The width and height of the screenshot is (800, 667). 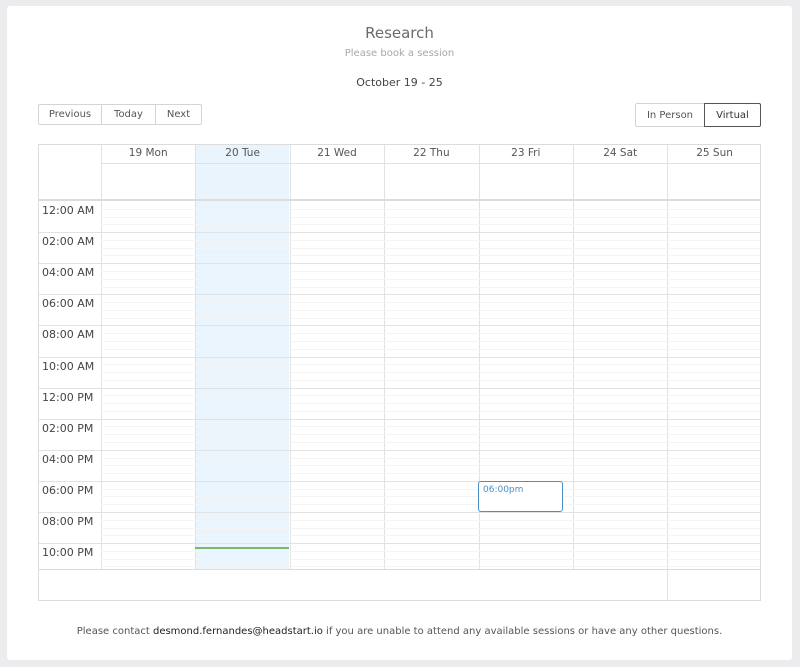 What do you see at coordinates (238, 631) in the screenshot?
I see `contact-email: desmond.fernandes@headstart.io` at bounding box center [238, 631].